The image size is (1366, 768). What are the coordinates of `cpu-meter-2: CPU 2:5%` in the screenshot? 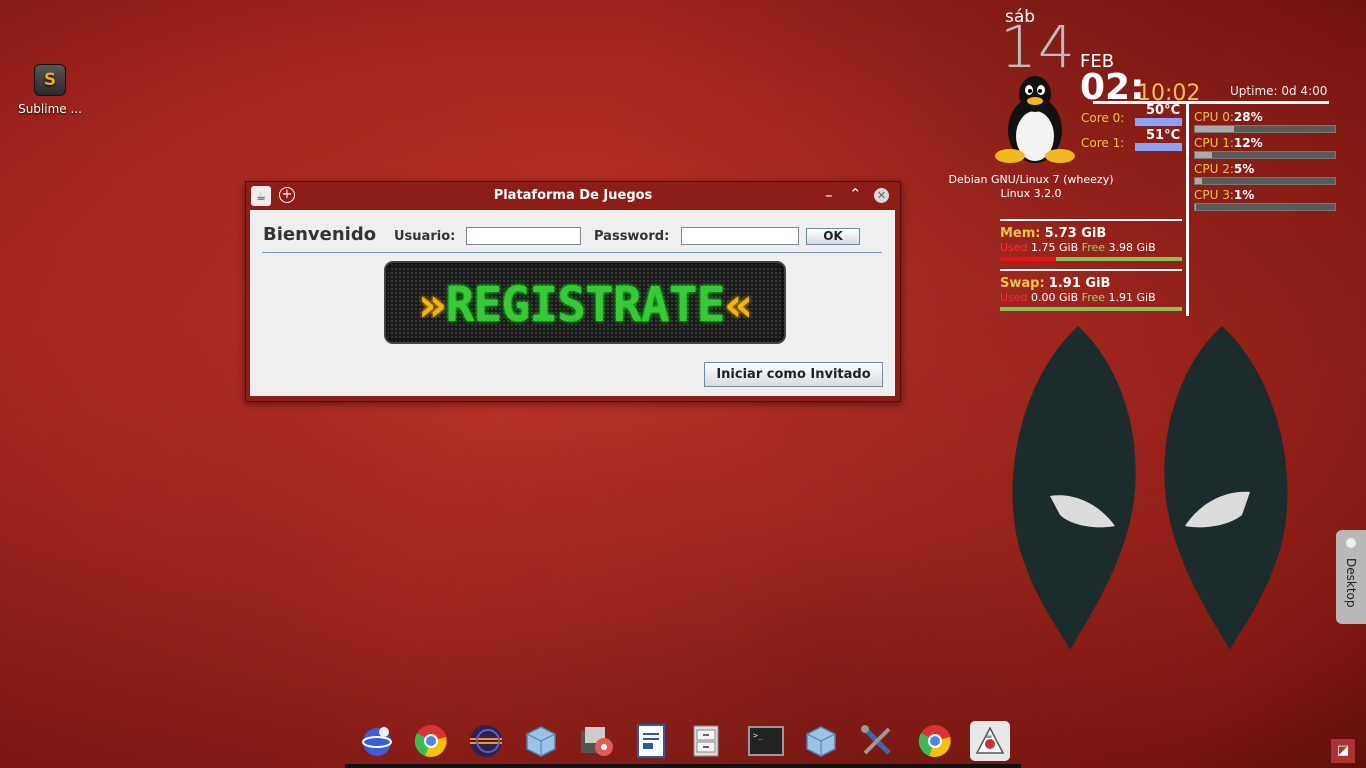 It's located at (1265, 173).